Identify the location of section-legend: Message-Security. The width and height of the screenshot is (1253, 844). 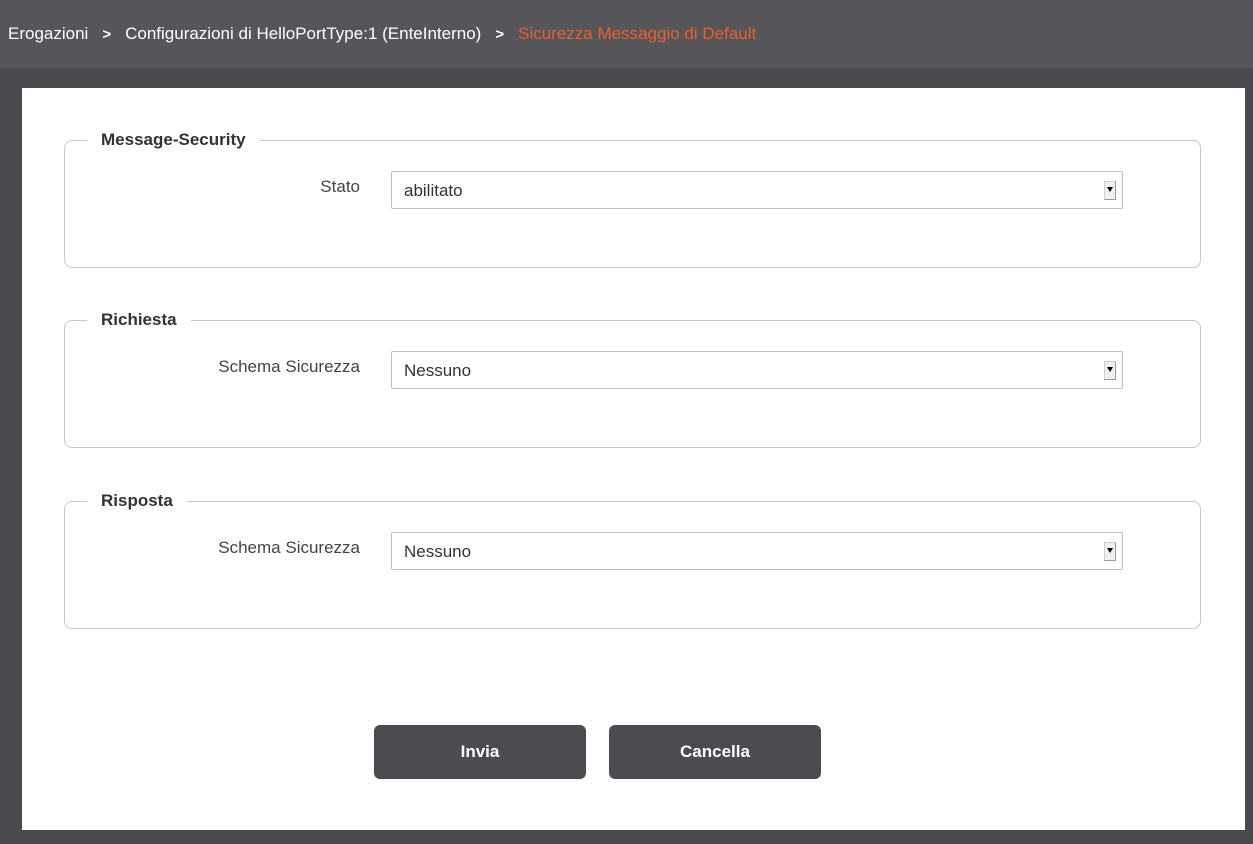
(173, 139).